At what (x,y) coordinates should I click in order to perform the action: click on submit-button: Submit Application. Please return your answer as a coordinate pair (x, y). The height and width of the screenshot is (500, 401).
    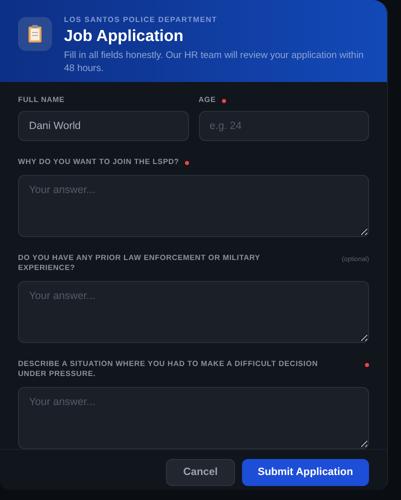
    Looking at the image, I should click on (305, 472).